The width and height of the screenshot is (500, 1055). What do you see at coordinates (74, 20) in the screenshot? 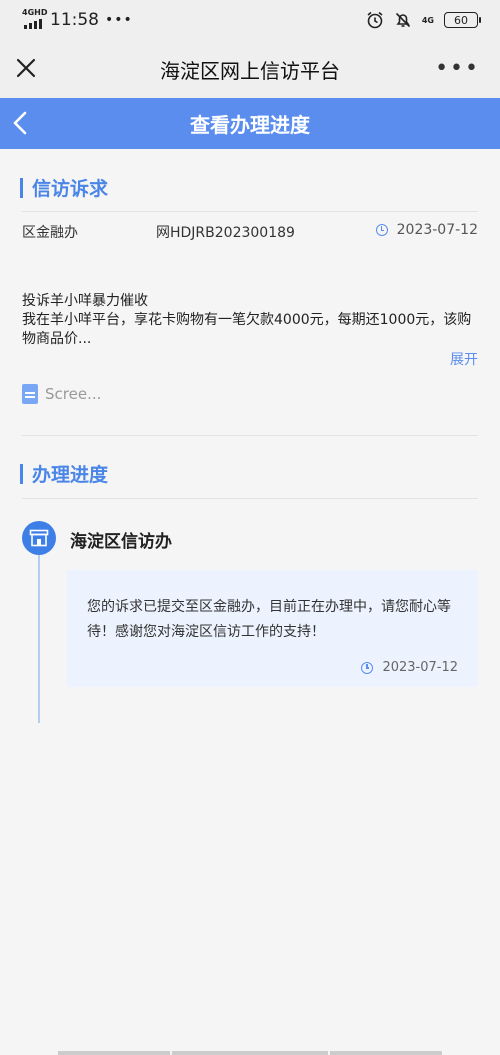
I see `status-time: 11:58` at bounding box center [74, 20].